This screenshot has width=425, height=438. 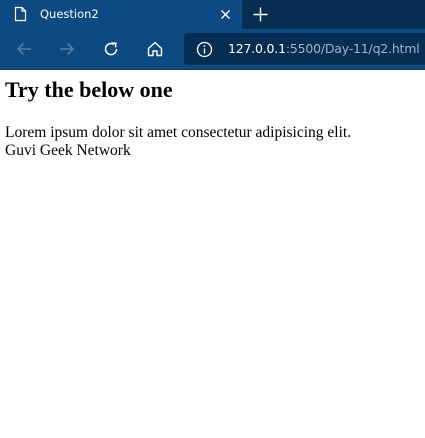 I want to click on close-icon, so click(x=225, y=14).